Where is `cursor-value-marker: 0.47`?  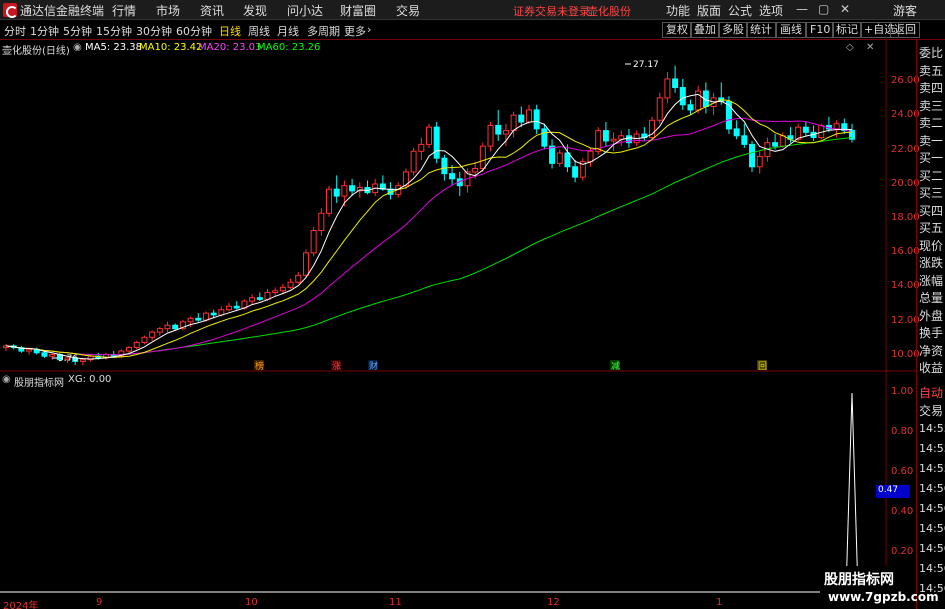
cursor-value-marker: 0.47 is located at coordinates (893, 491).